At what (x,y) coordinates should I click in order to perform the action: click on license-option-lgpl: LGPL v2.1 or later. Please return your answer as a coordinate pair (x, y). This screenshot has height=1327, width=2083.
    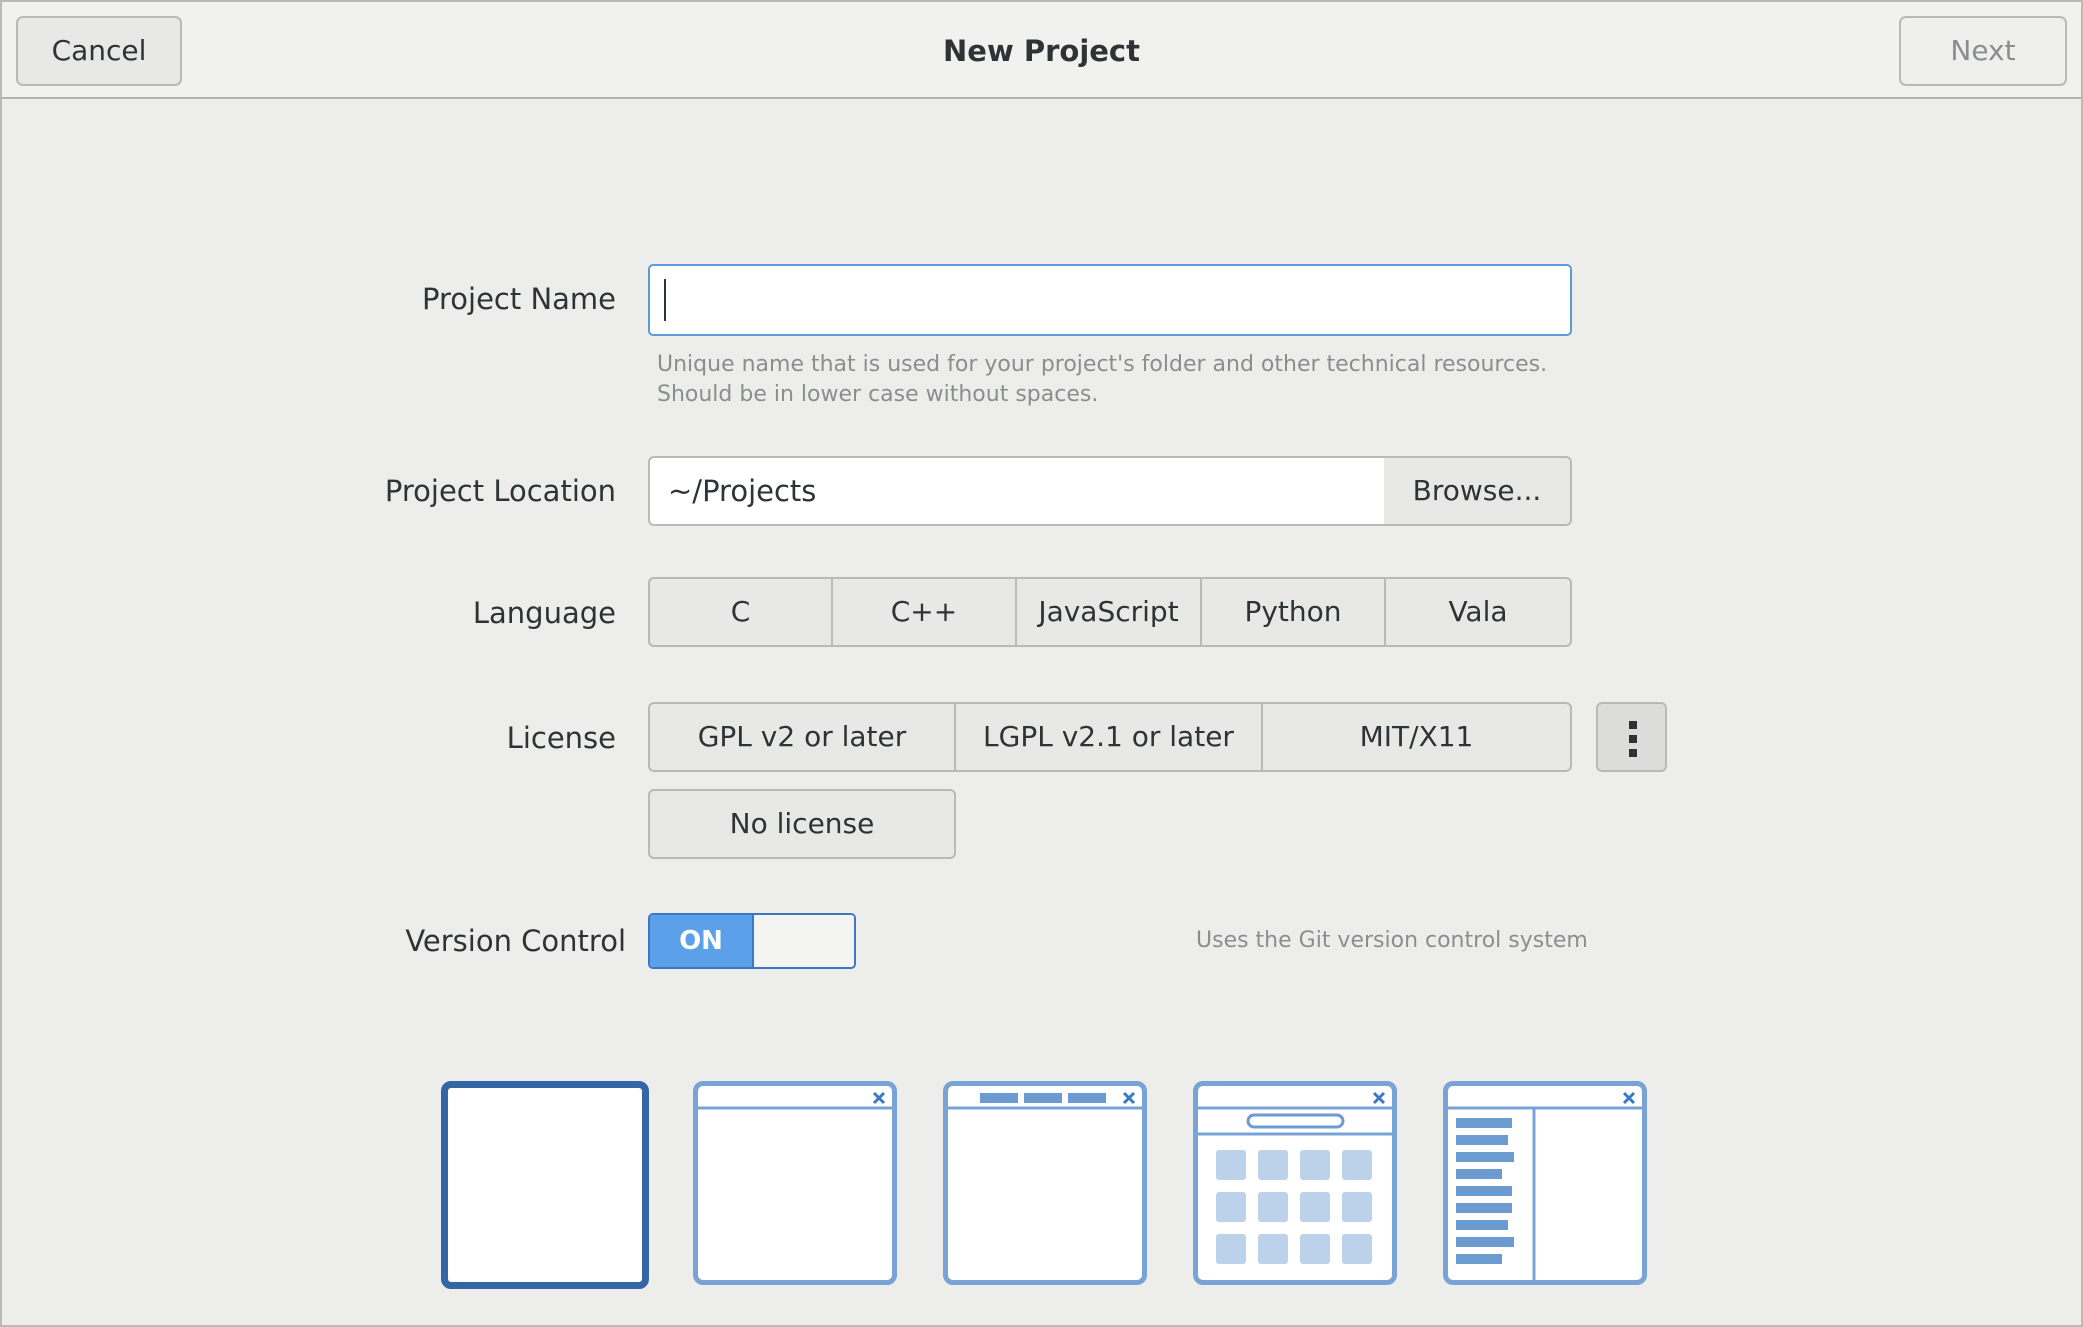
    Looking at the image, I should click on (1109, 737).